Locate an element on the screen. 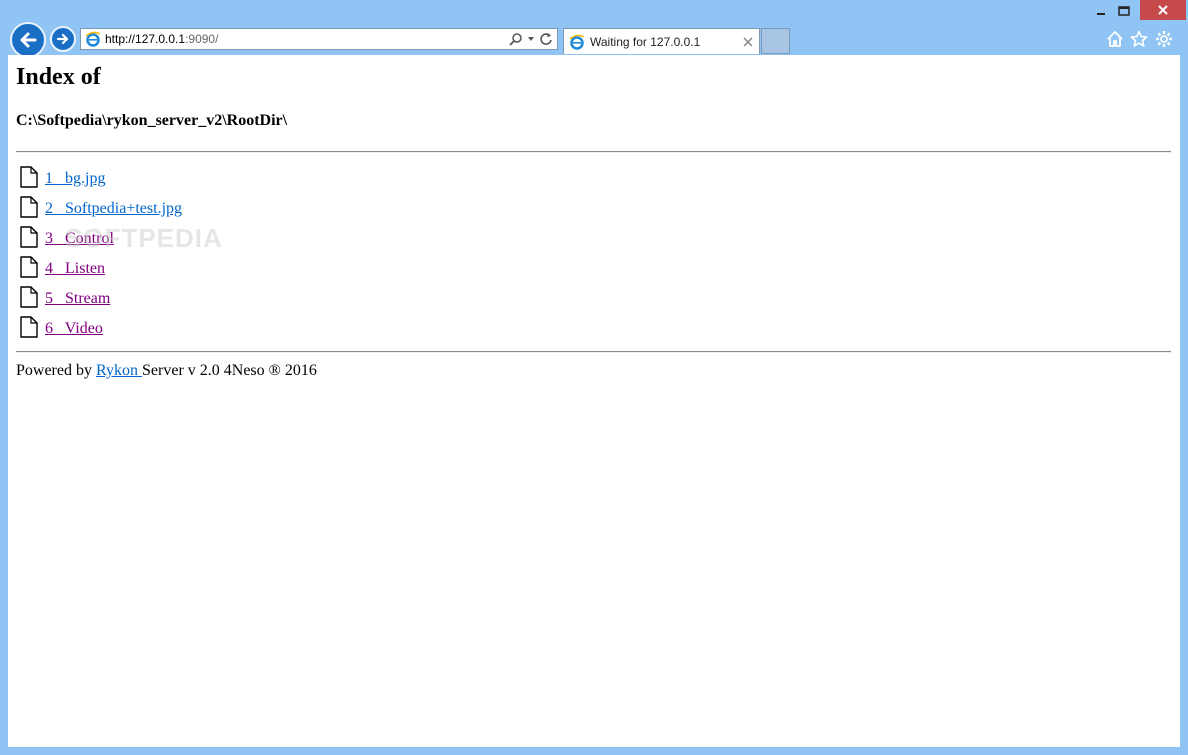 This screenshot has height=755, width=1188. footer-suffix: Server v 2.0 4Neso ® 2016 is located at coordinates (229, 370).